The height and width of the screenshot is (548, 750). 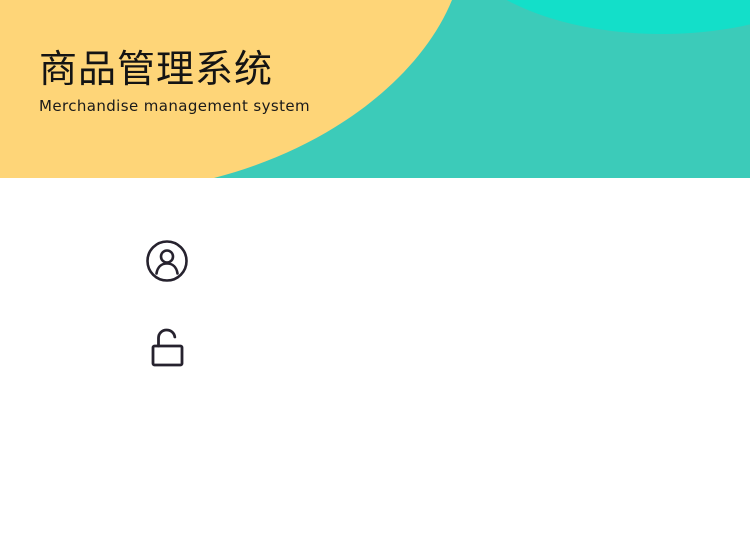 I want to click on username-input, so click(x=396, y=260).